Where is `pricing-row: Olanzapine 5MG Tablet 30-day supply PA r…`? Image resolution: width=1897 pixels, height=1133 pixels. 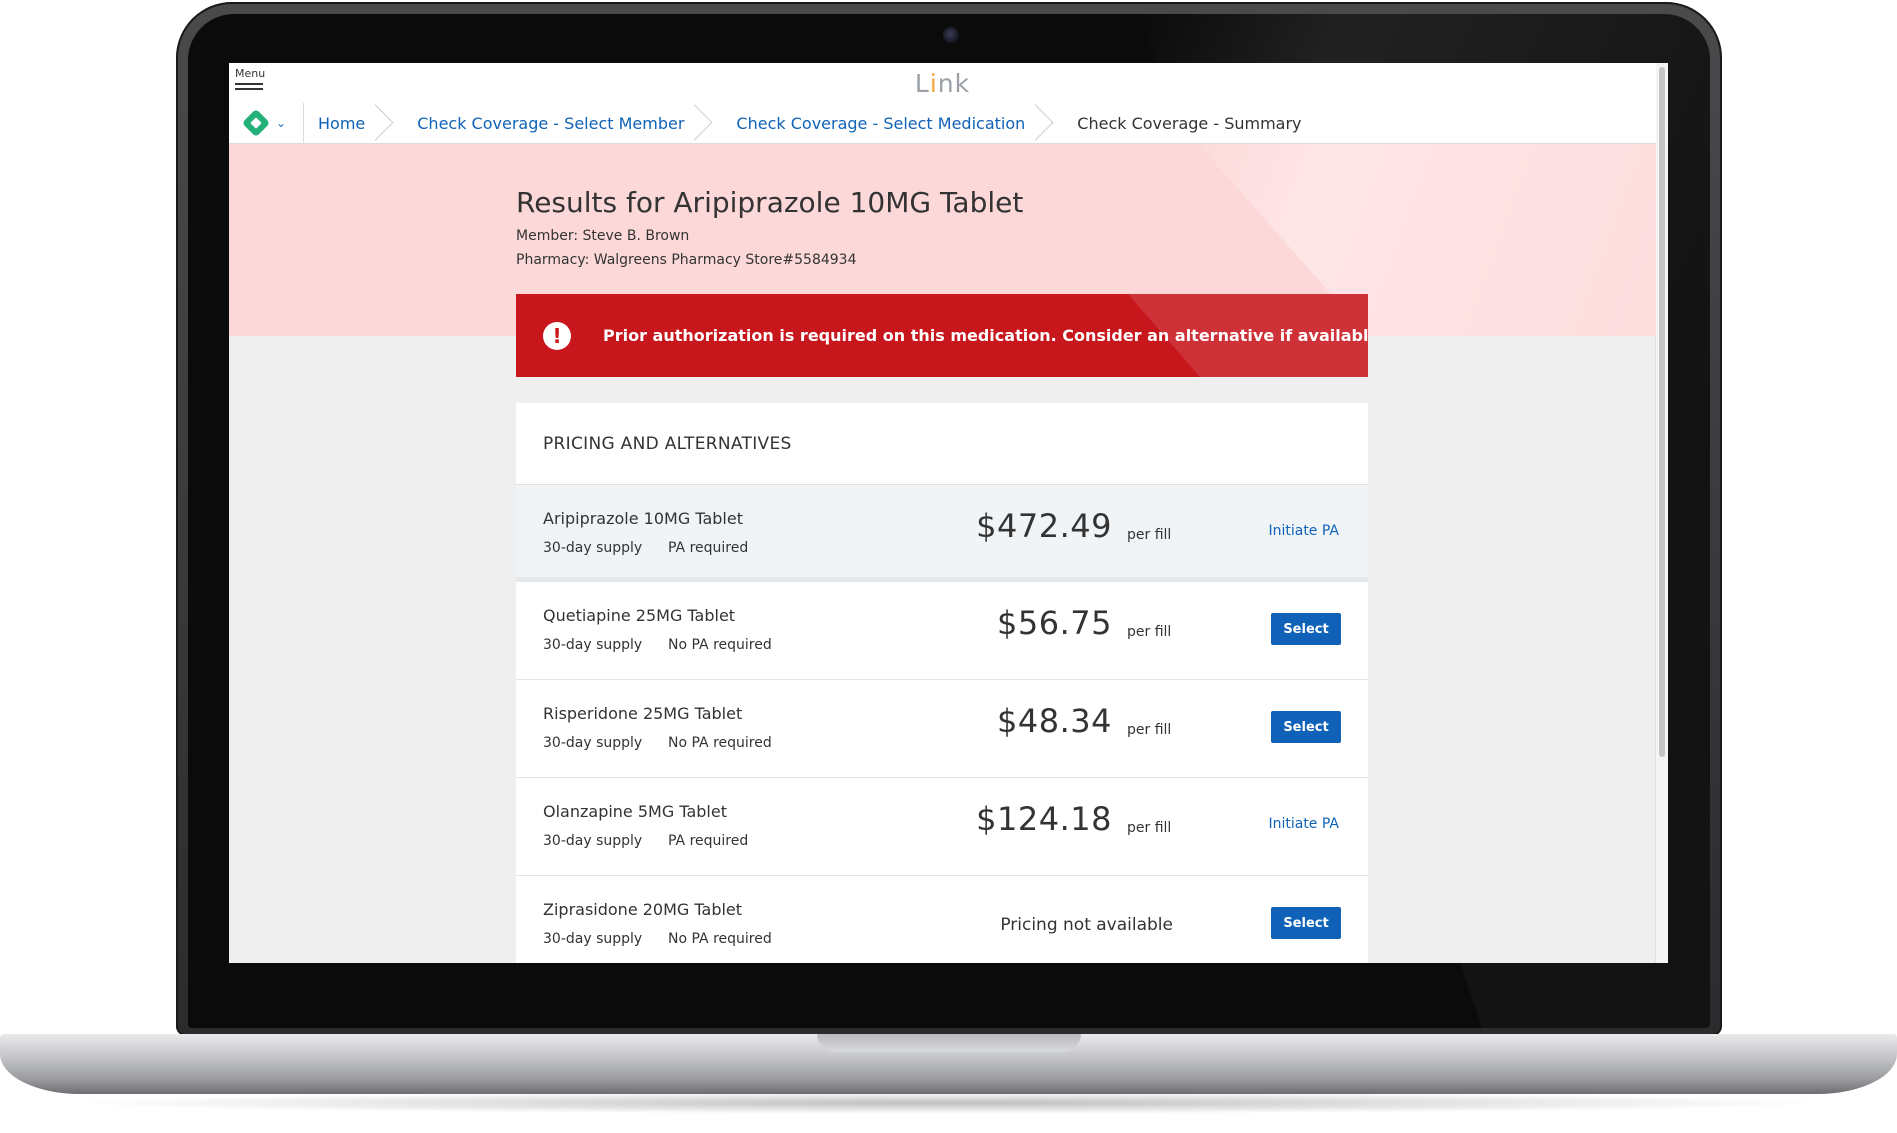 pricing-row: Olanzapine 5MG Tablet 30-day supply PA r… is located at coordinates (942, 827).